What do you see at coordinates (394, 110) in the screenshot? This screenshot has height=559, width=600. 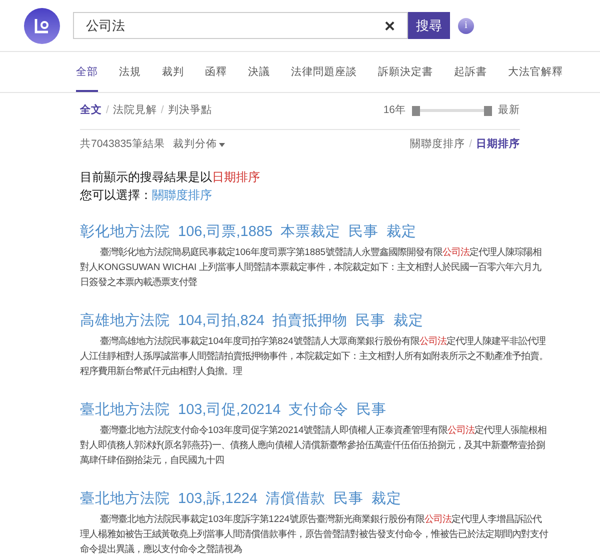 I see `range-start-label: 16年` at bounding box center [394, 110].